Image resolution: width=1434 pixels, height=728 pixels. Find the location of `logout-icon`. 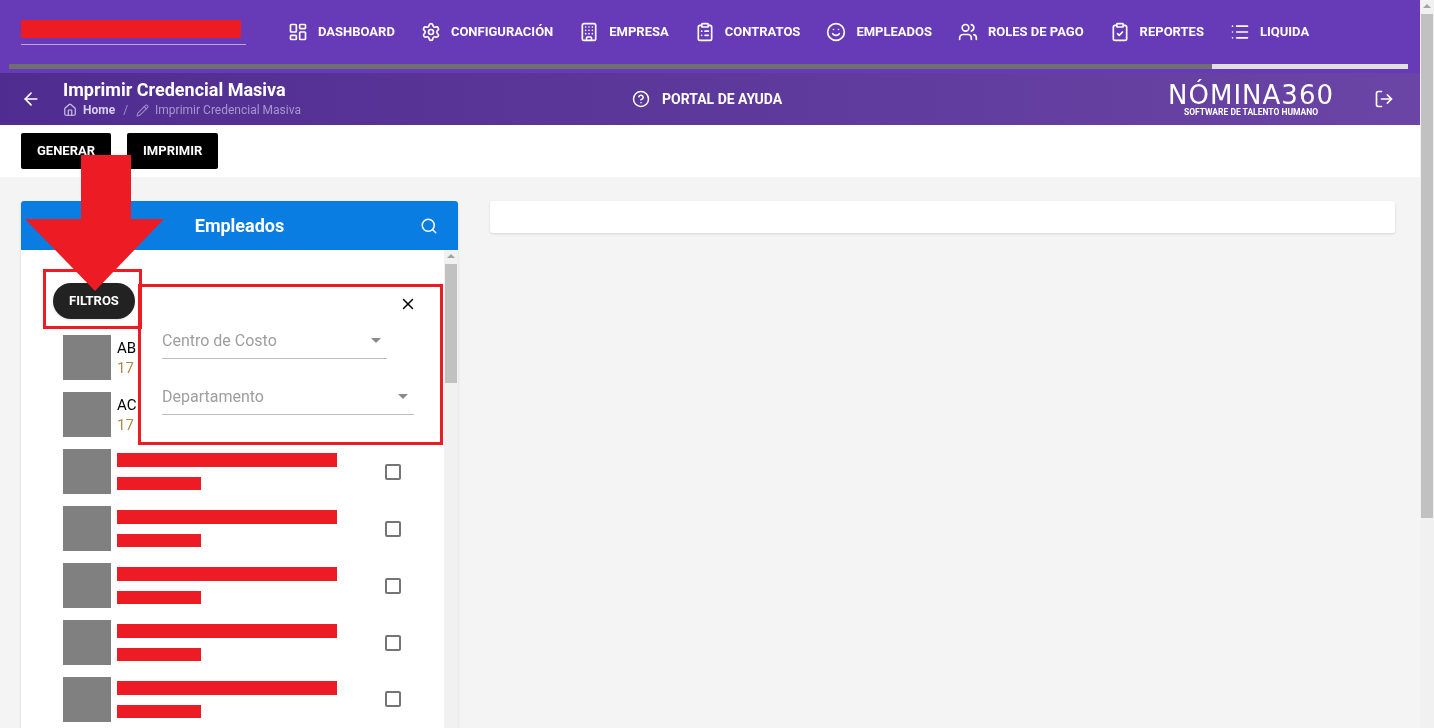

logout-icon is located at coordinates (1384, 99).